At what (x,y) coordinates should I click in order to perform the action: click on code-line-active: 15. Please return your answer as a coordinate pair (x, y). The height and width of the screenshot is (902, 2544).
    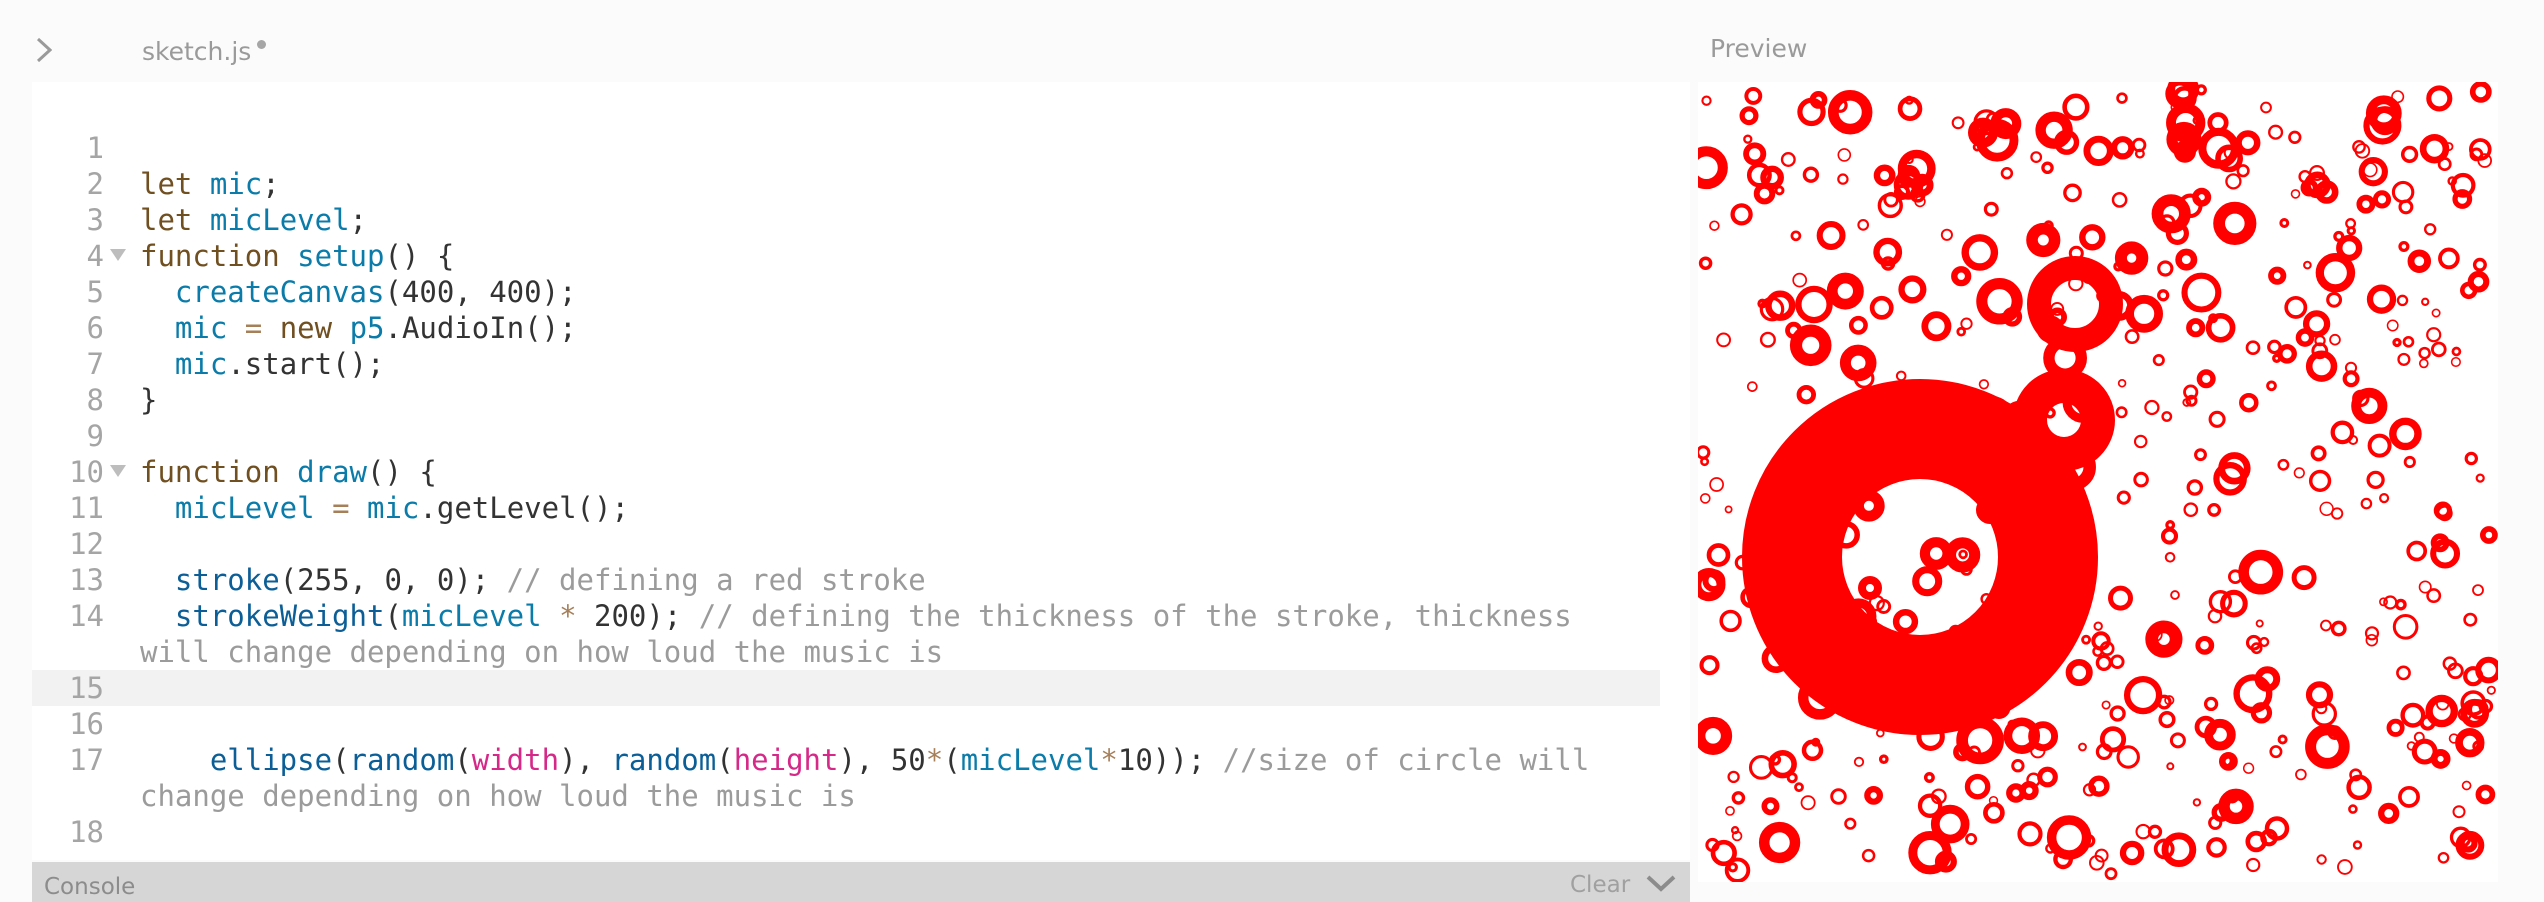
    Looking at the image, I should click on (846, 688).